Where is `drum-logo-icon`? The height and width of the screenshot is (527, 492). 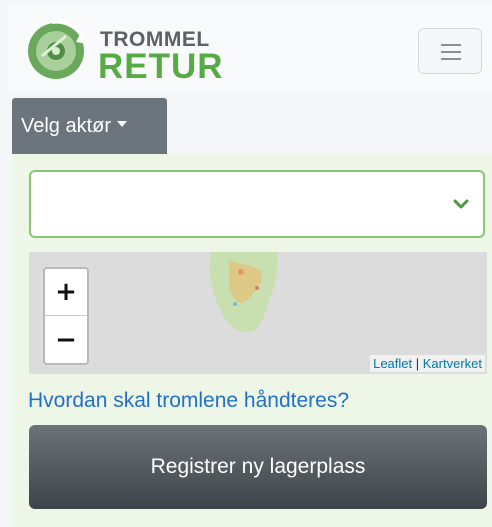 drum-logo-icon is located at coordinates (58, 49).